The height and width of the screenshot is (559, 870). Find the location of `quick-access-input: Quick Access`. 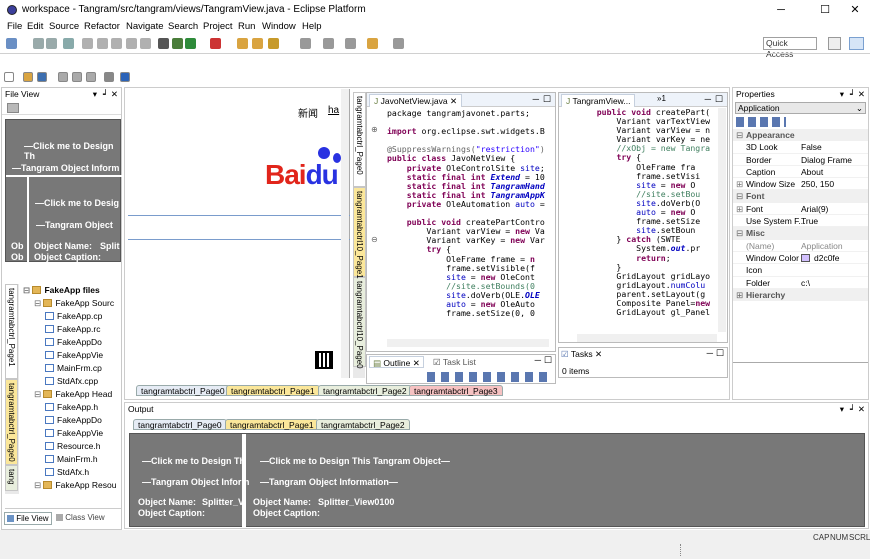

quick-access-input: Quick Access is located at coordinates (790, 48).